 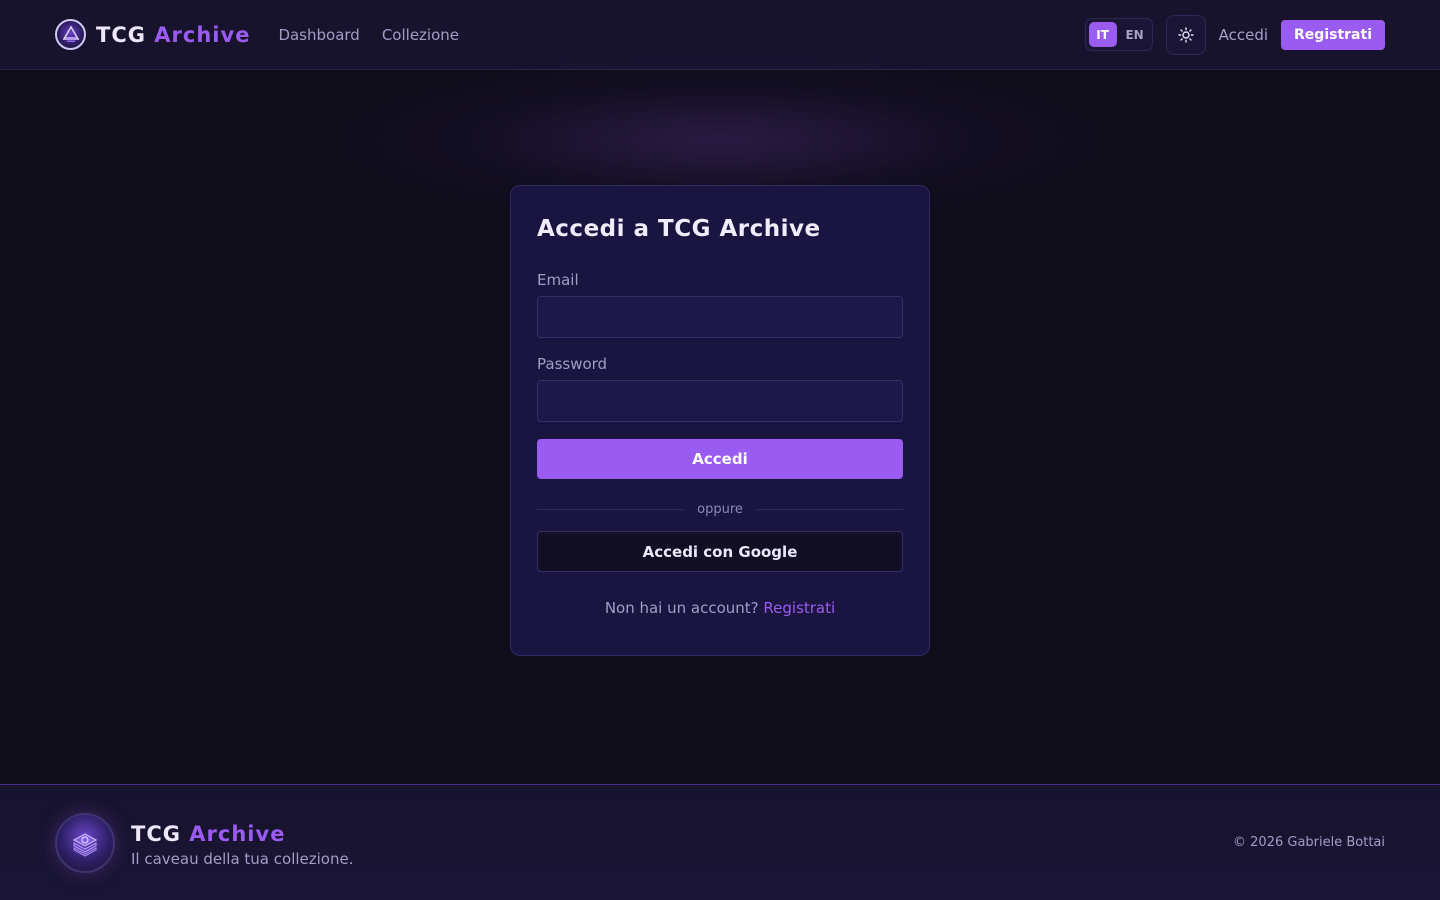 I want to click on password-field, so click(x=720, y=401).